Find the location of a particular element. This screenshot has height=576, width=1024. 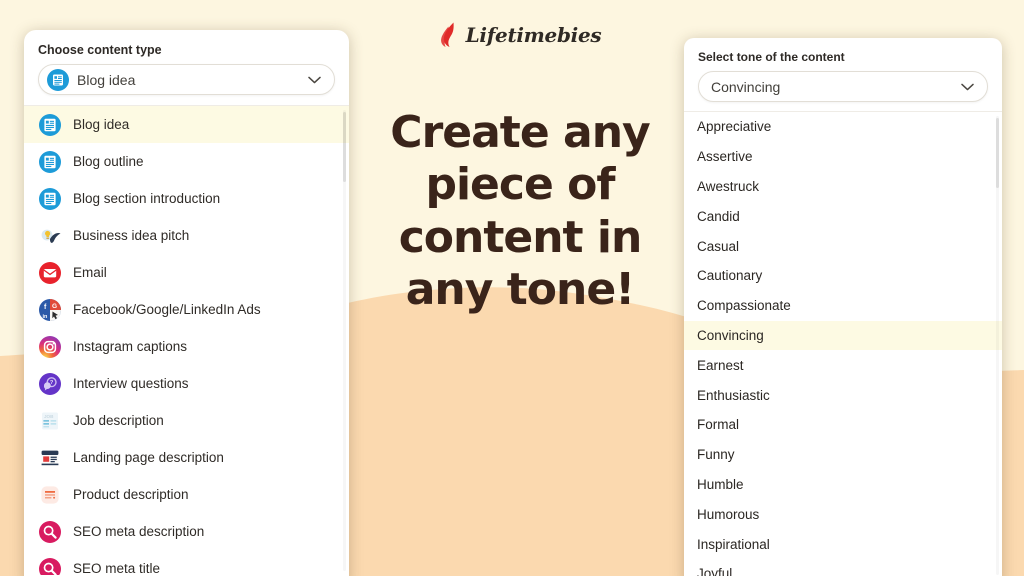

brand-logo: Lifetimebies is located at coordinates (520, 35).